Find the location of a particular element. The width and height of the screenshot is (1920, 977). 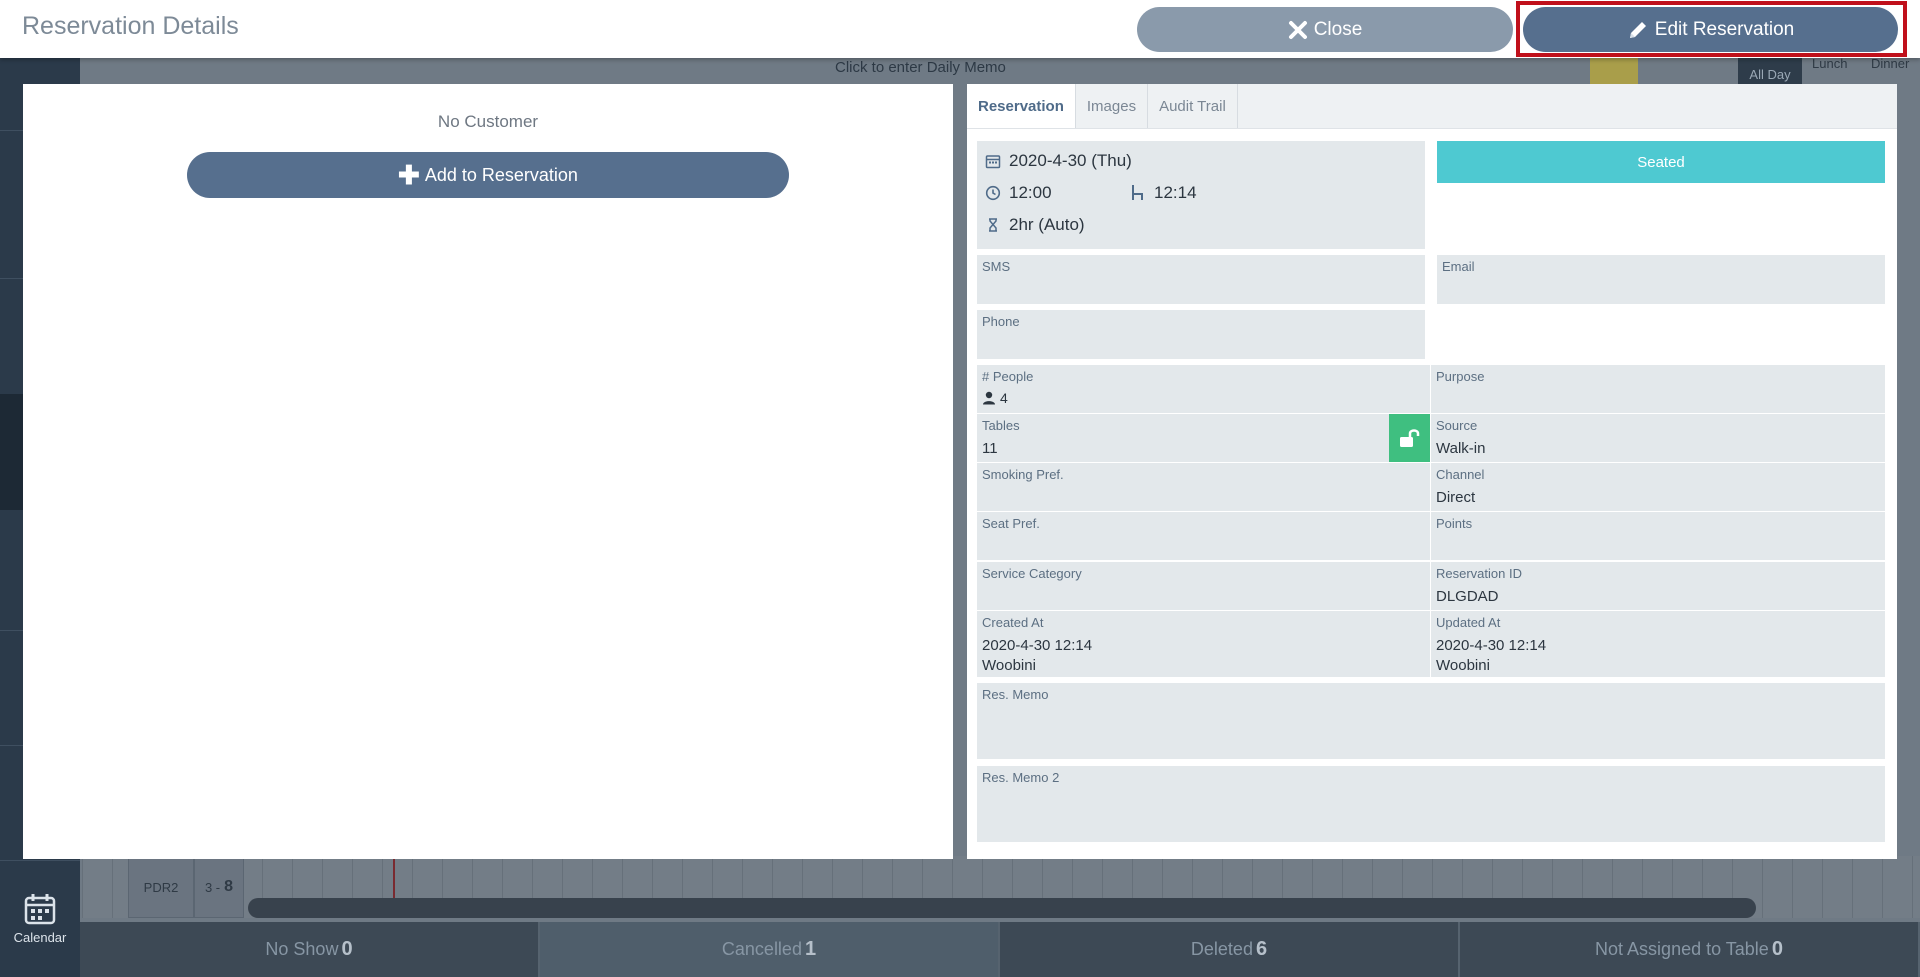

table-row-capacity: 3 -8 is located at coordinates (219, 887).